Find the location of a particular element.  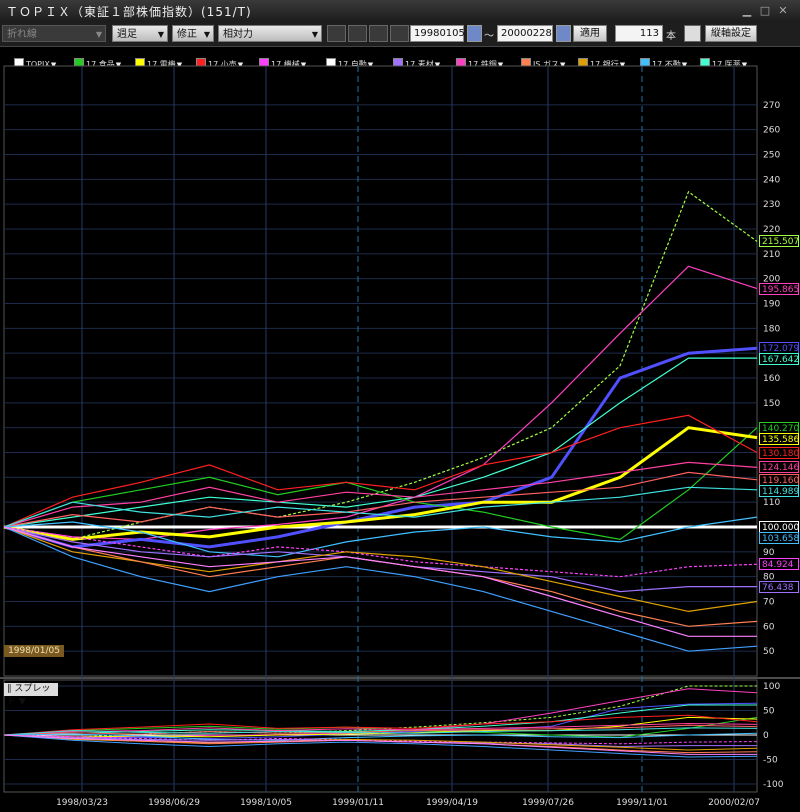

cursor-date-label: 1998/01/05 is located at coordinates (34, 651).